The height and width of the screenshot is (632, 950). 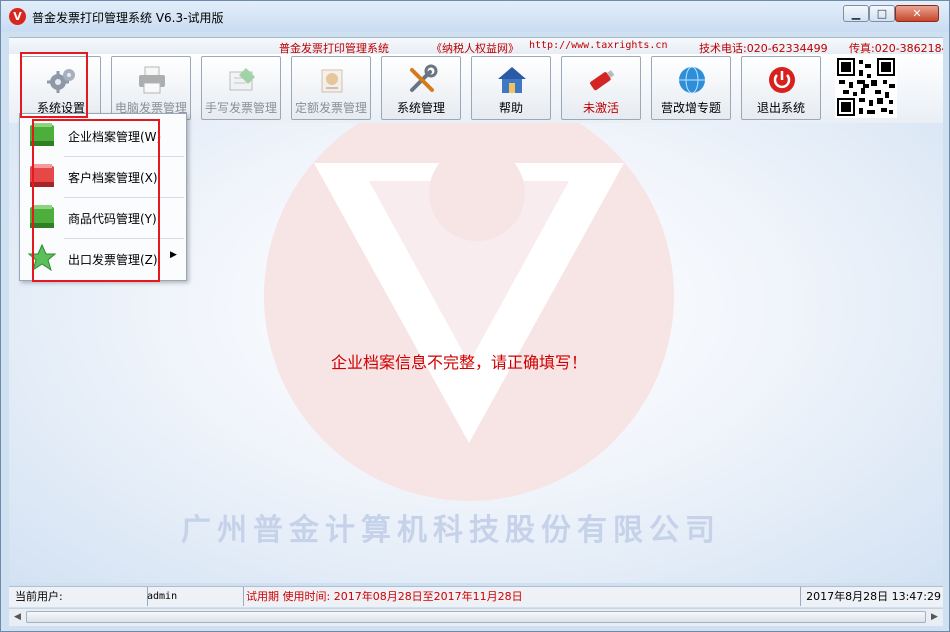 I want to click on title-bar: V 普金发票打印管理系统 V6.3-试用版 ▁ □ ✕, so click(x=475, y=16).